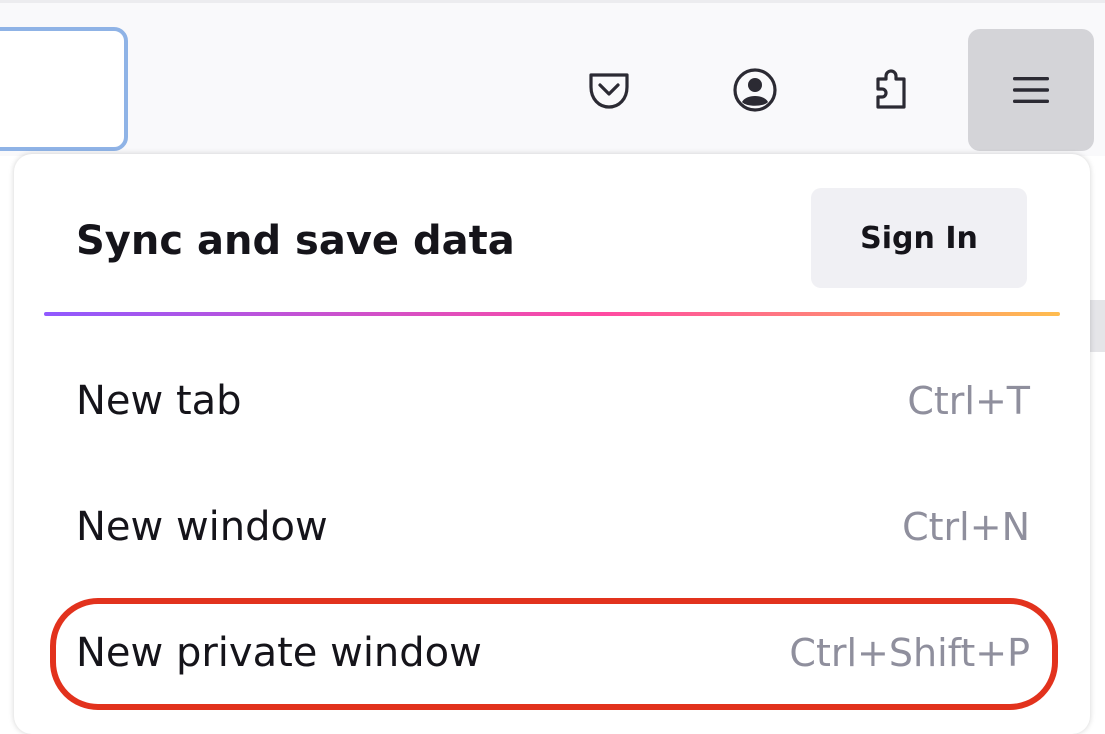 Image resolution: width=1105 pixels, height=734 pixels. I want to click on menu-item-label: New private window, so click(279, 653).